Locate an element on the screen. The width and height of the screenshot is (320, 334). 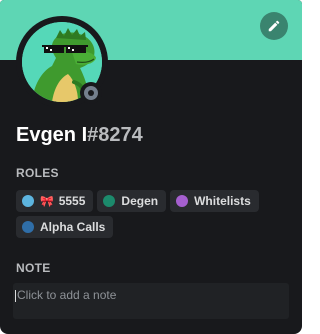
role-label: Degen is located at coordinates (140, 201).